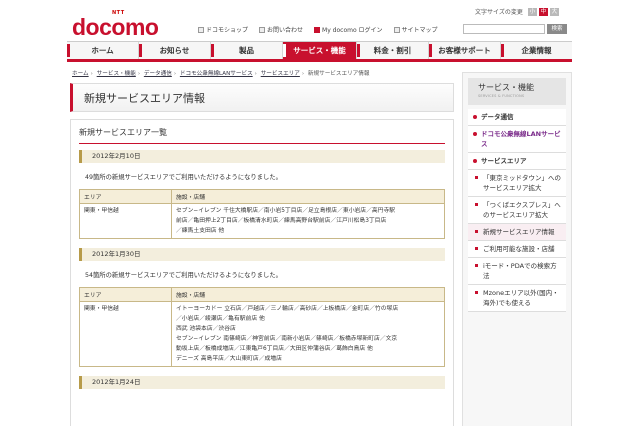 Image resolution: width=640 pixels, height=426 pixels. Describe the element at coordinates (396, 29) in the screenshot. I see `sitemap-icon` at that location.